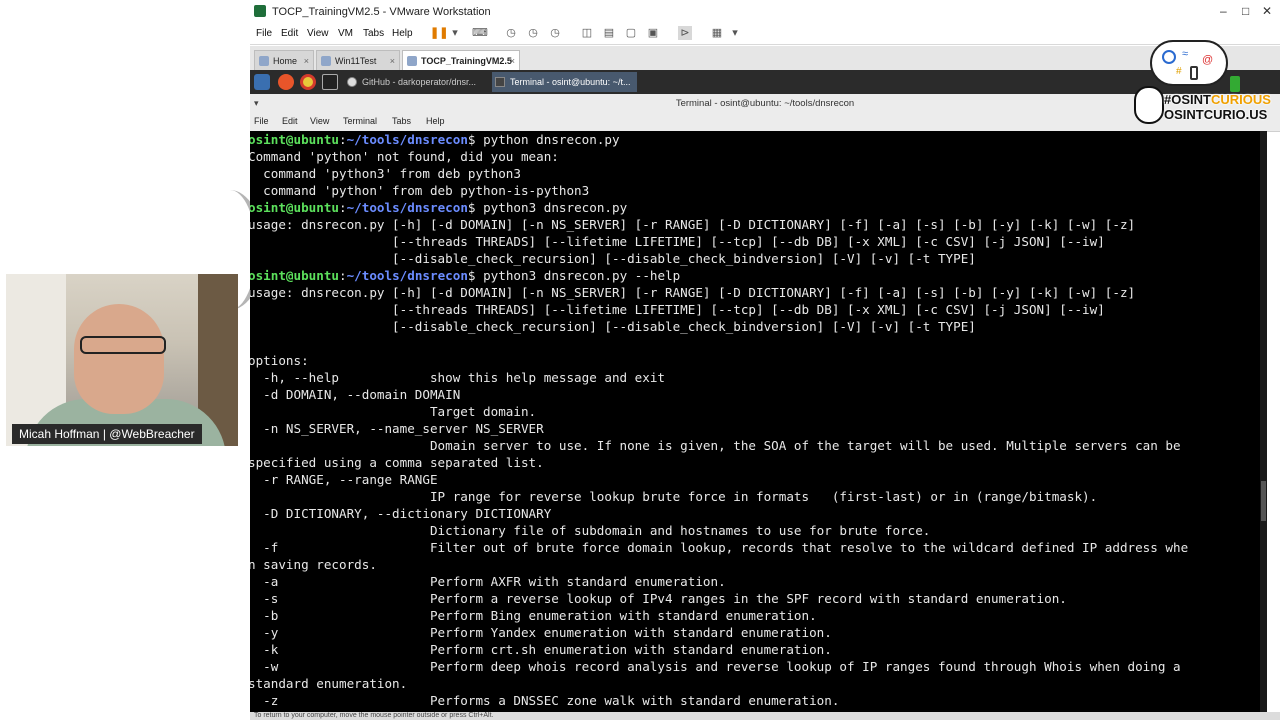 Image resolution: width=1280 pixels, height=720 pixels. What do you see at coordinates (511, 33) in the screenshot?
I see `snapshot-icon: ◷` at bounding box center [511, 33].